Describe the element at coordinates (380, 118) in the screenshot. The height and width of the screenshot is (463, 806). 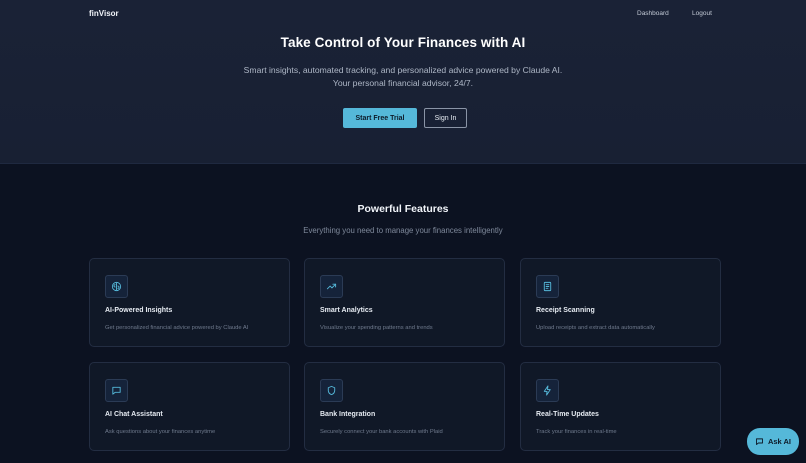
I see `start-free-trial-button: Start Free Trial` at that location.